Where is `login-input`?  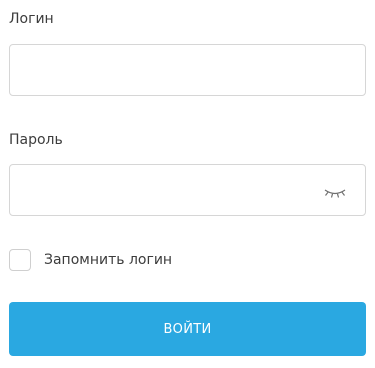 login-input is located at coordinates (187, 70).